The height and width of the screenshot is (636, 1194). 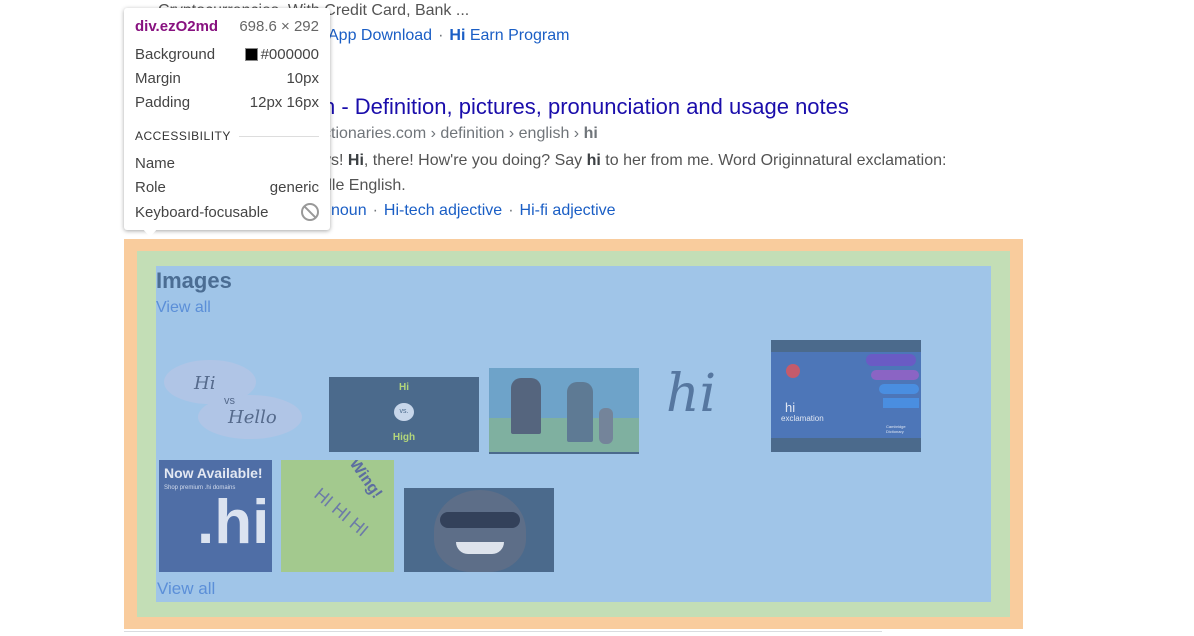 I want to click on image-thumb-photo-men, so click(x=564, y=411).